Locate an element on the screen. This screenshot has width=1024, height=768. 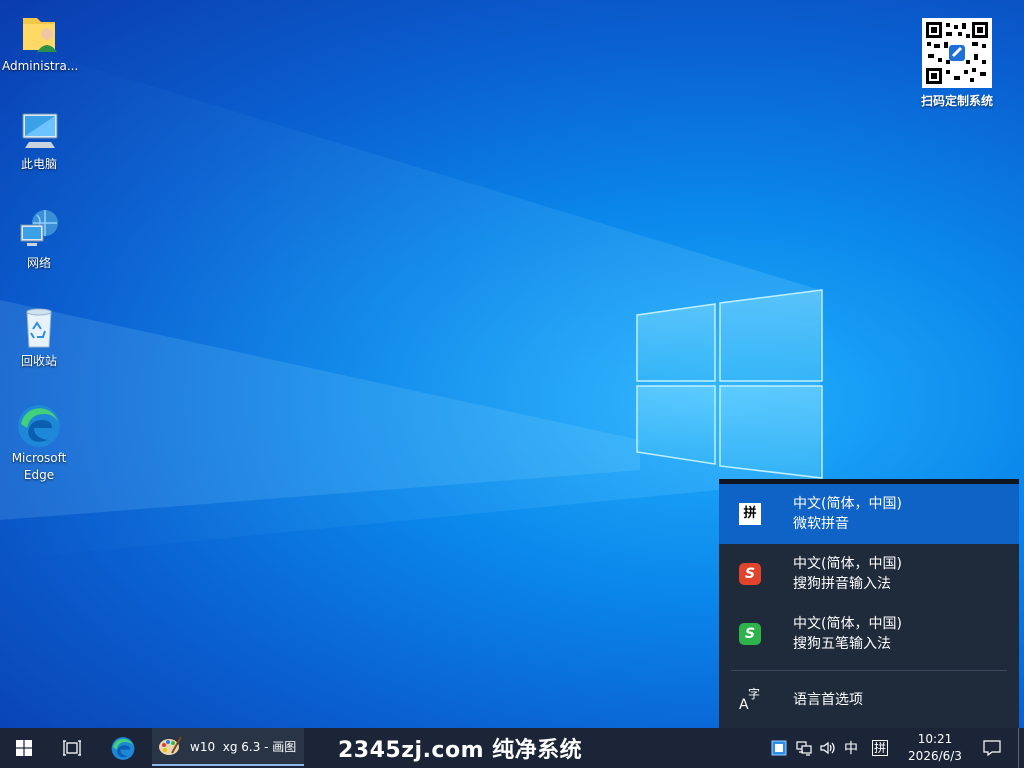
tray-ime-mode: 中 is located at coordinates (851, 748).